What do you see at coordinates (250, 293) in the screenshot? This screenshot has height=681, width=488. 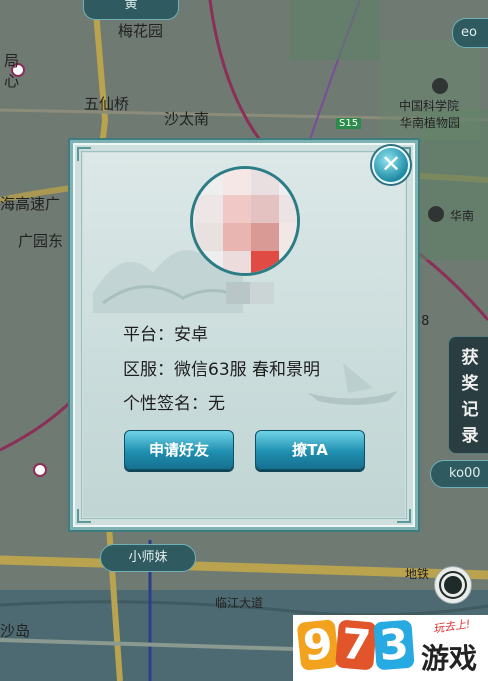 I see `player-name-blurred` at bounding box center [250, 293].